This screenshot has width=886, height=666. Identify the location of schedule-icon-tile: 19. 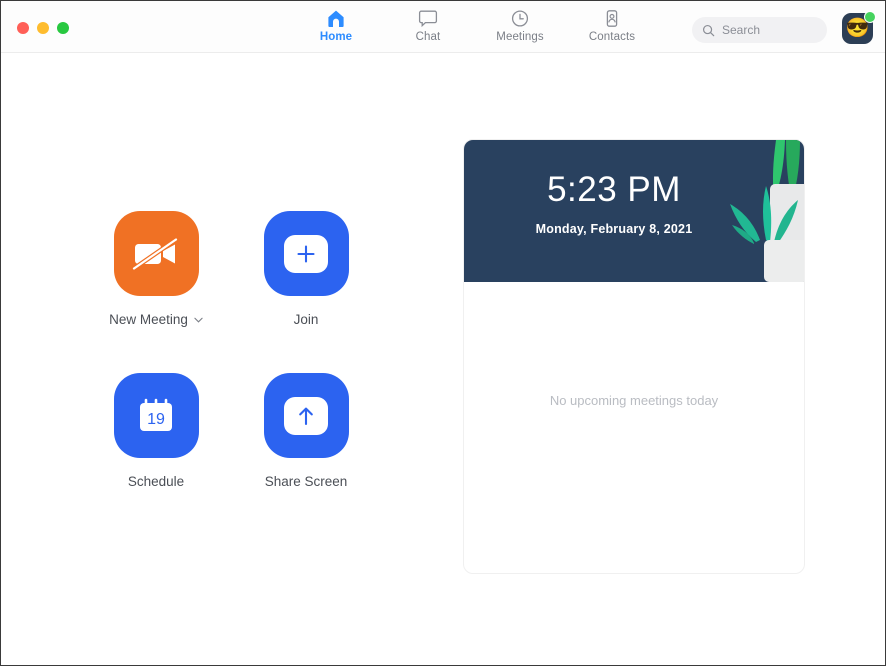
(156, 415).